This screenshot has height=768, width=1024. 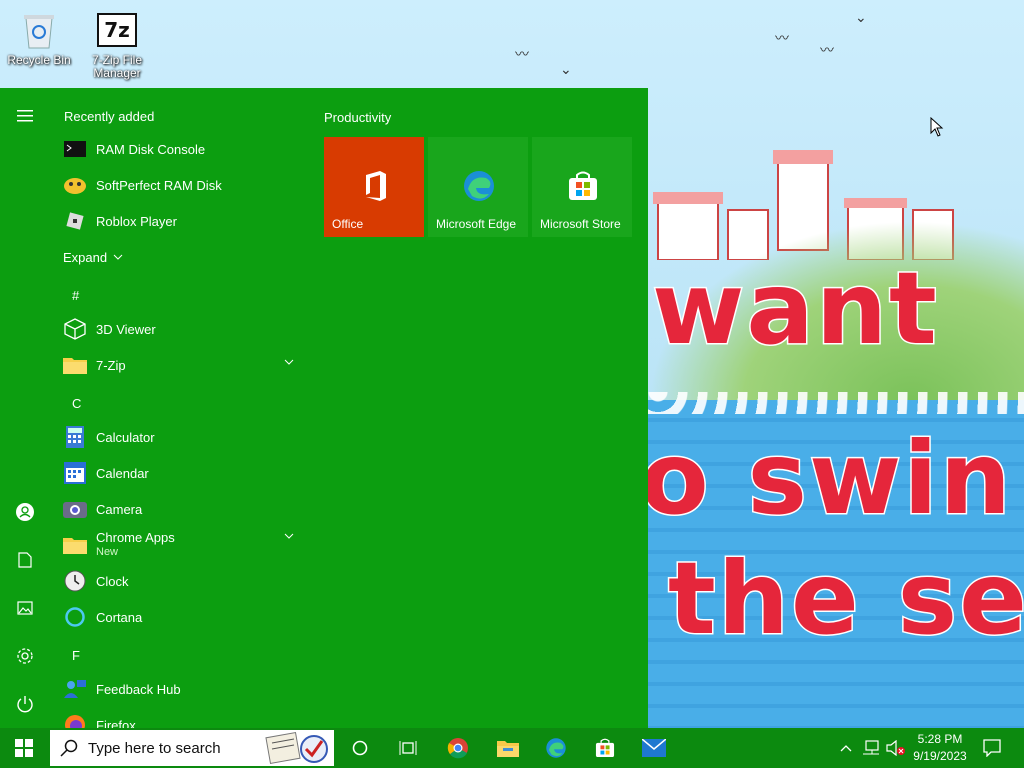 I want to click on wallpaper-text-line2: o swin, so click(x=826, y=479).